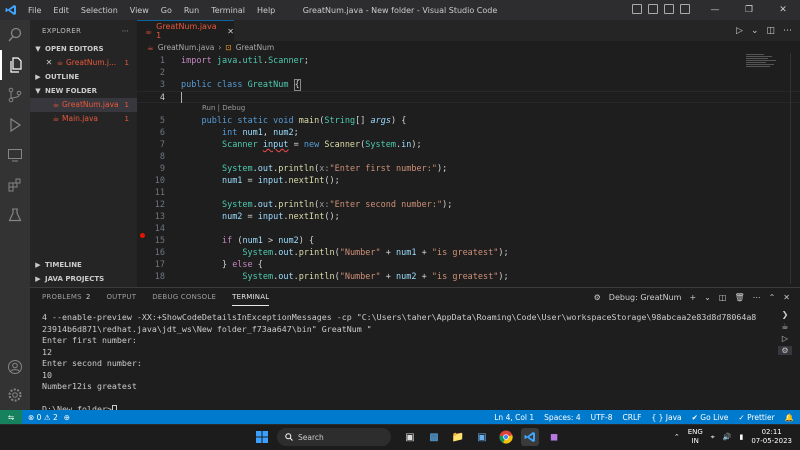 This screenshot has width=800, height=450. Describe the element at coordinates (15, 95) in the screenshot. I see `source-control-activity` at that location.